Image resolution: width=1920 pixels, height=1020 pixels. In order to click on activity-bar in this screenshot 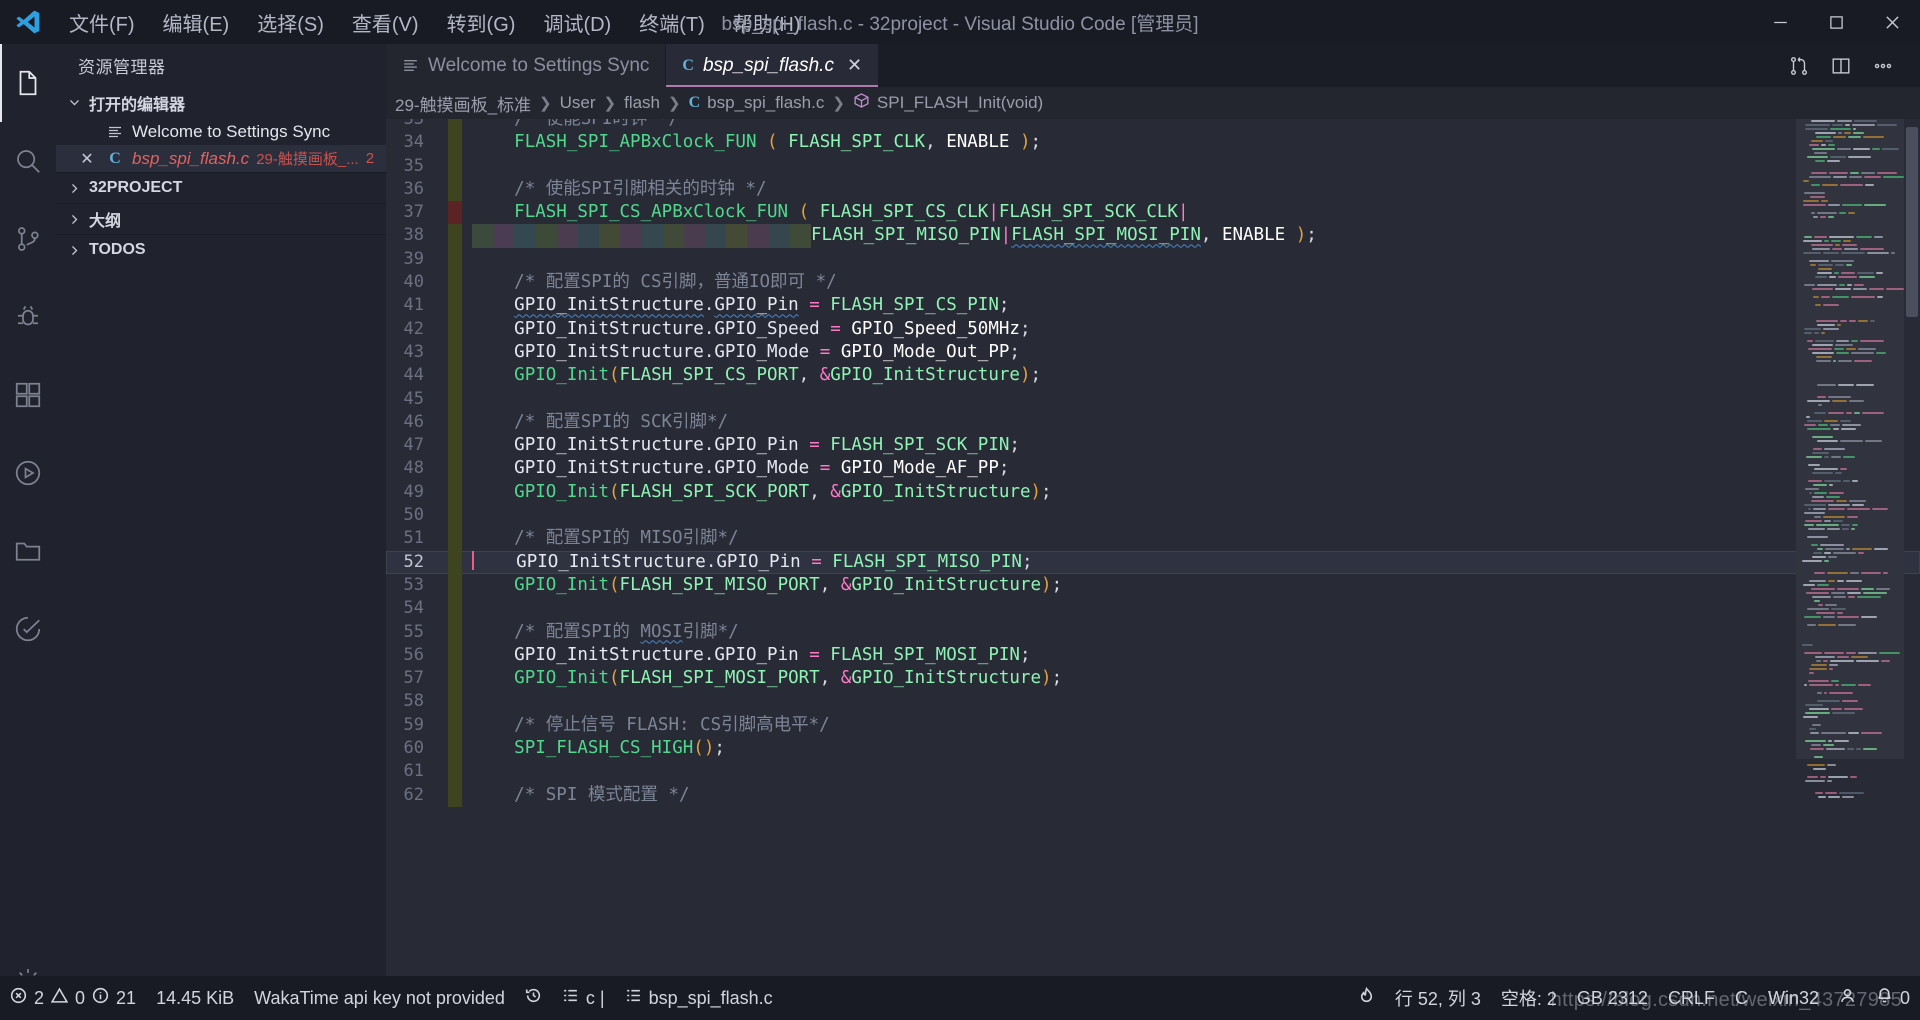, I will do `click(28, 532)`.